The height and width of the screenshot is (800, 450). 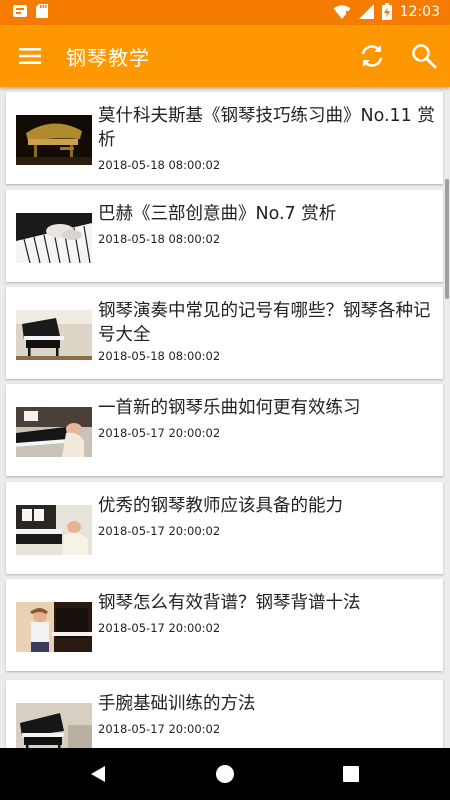 What do you see at coordinates (342, 11) in the screenshot?
I see `wifi-icon` at bounding box center [342, 11].